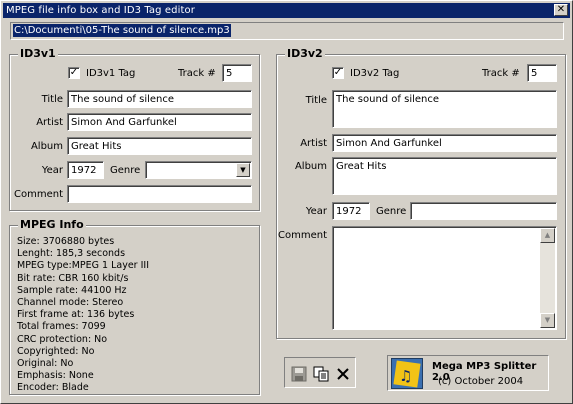  I want to click on id3v1-artist-label: Artist, so click(49, 122).